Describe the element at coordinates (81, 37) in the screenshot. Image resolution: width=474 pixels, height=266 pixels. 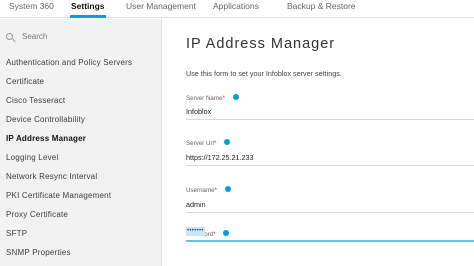
I see `sidebar-search: Search` at that location.